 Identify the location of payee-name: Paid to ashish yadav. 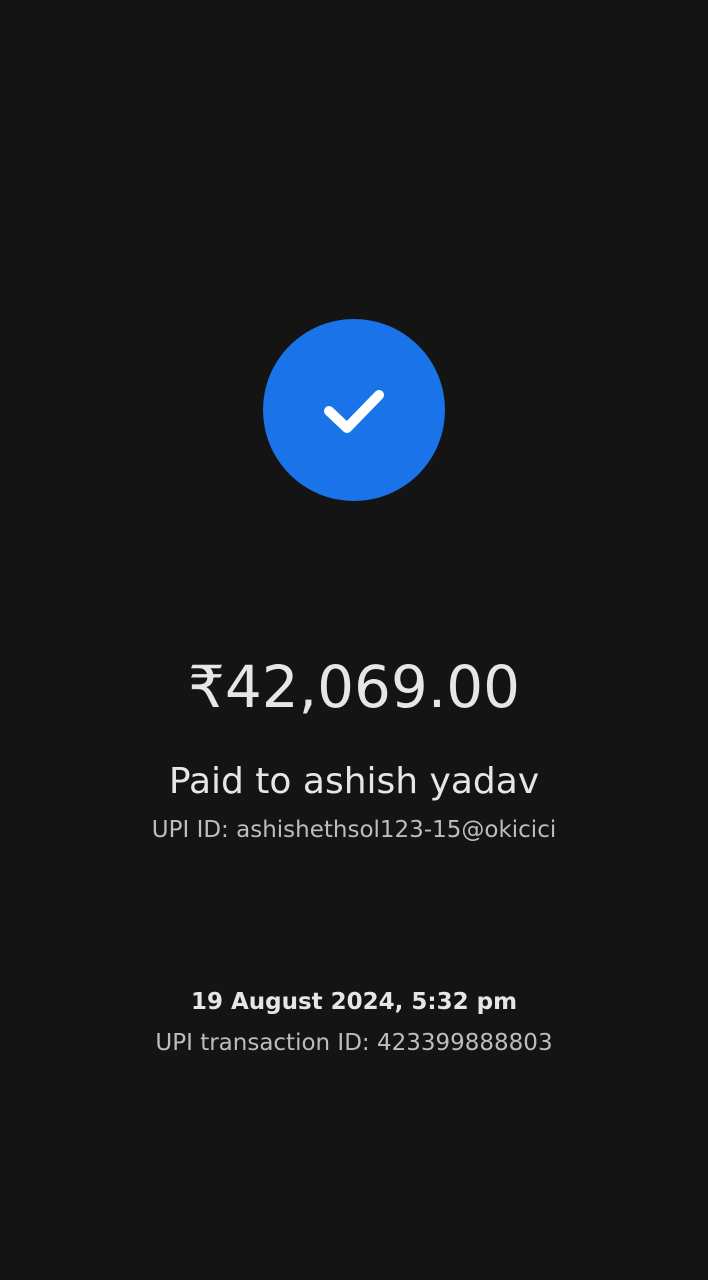
(354, 781).